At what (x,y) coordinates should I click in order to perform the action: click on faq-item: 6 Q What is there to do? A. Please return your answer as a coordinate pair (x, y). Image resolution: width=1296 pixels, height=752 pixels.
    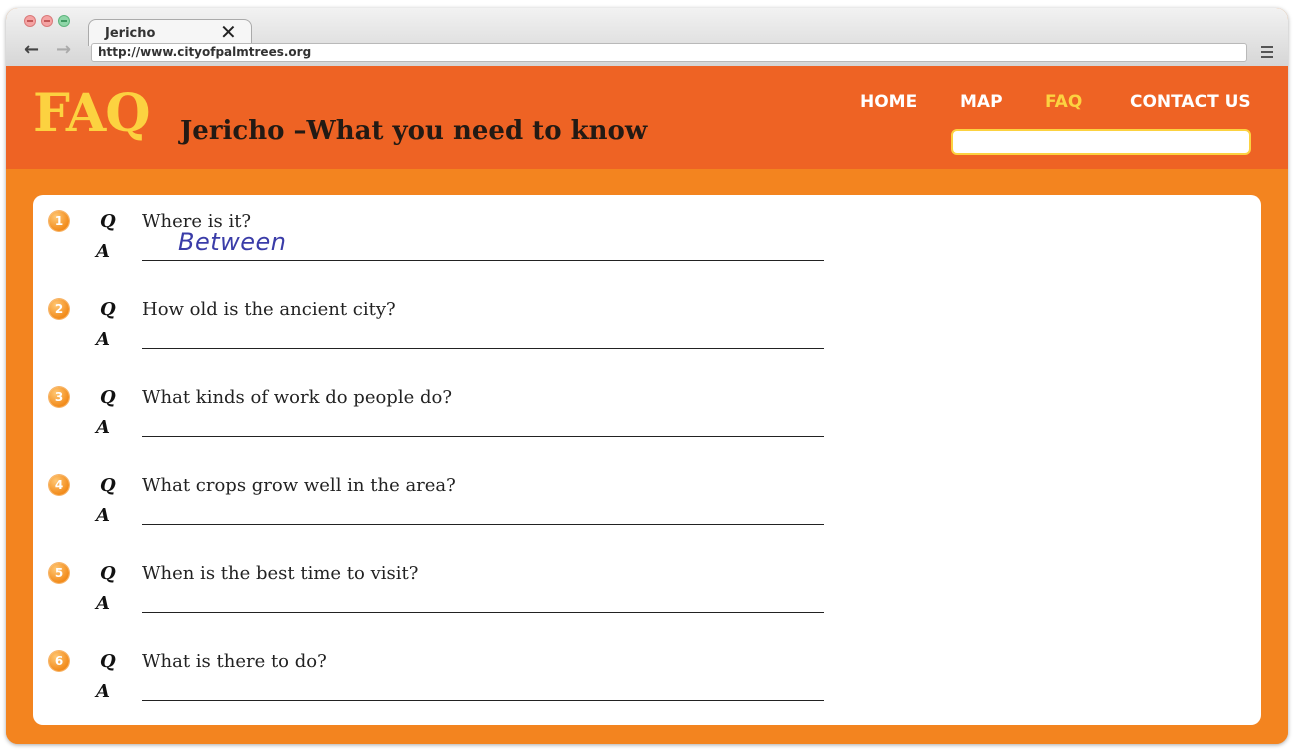
    Looking at the image, I should click on (483, 691).